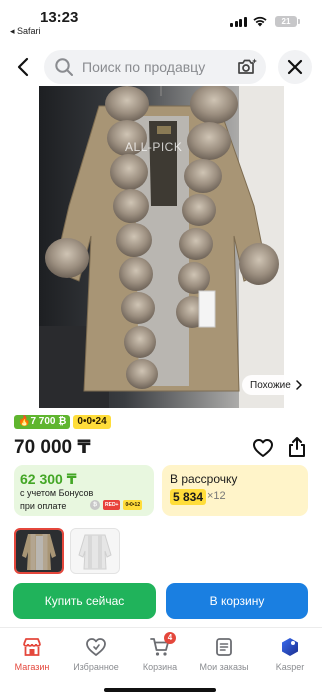 The width and height of the screenshot is (322, 698). I want to click on thumbnail-2-image, so click(95, 551).